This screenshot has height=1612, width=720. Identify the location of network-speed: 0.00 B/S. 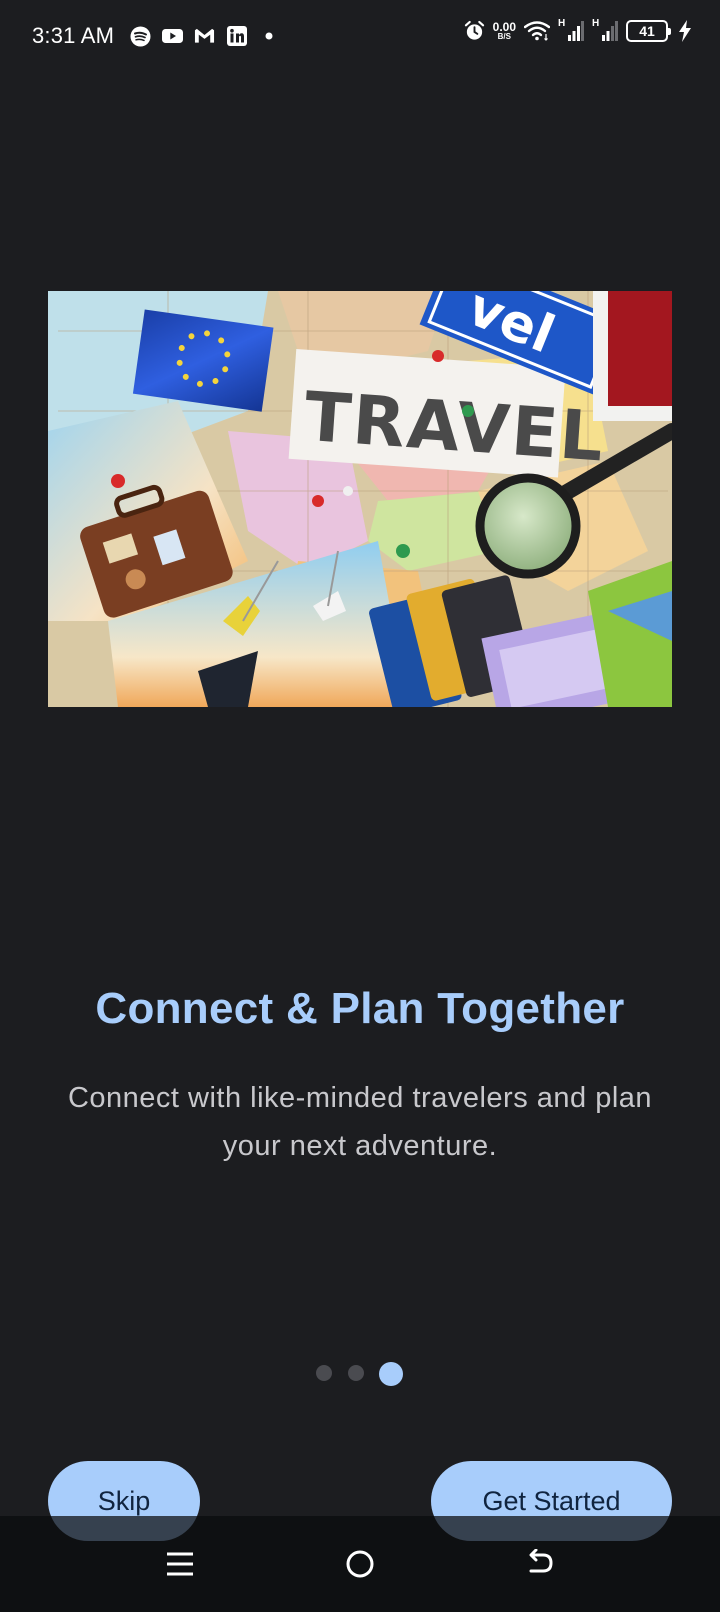
(504, 31).